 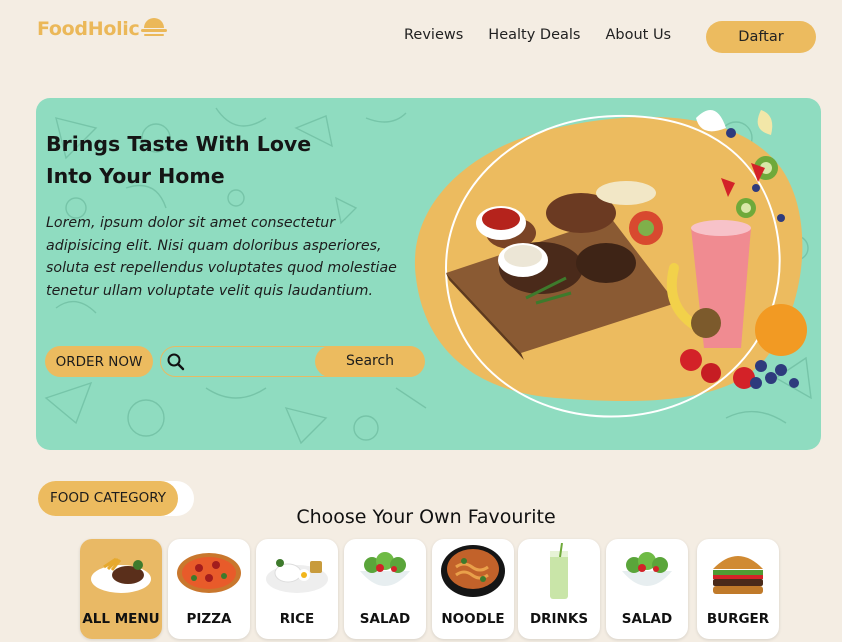 I want to click on category-card-salad: SALAD, so click(x=385, y=589).